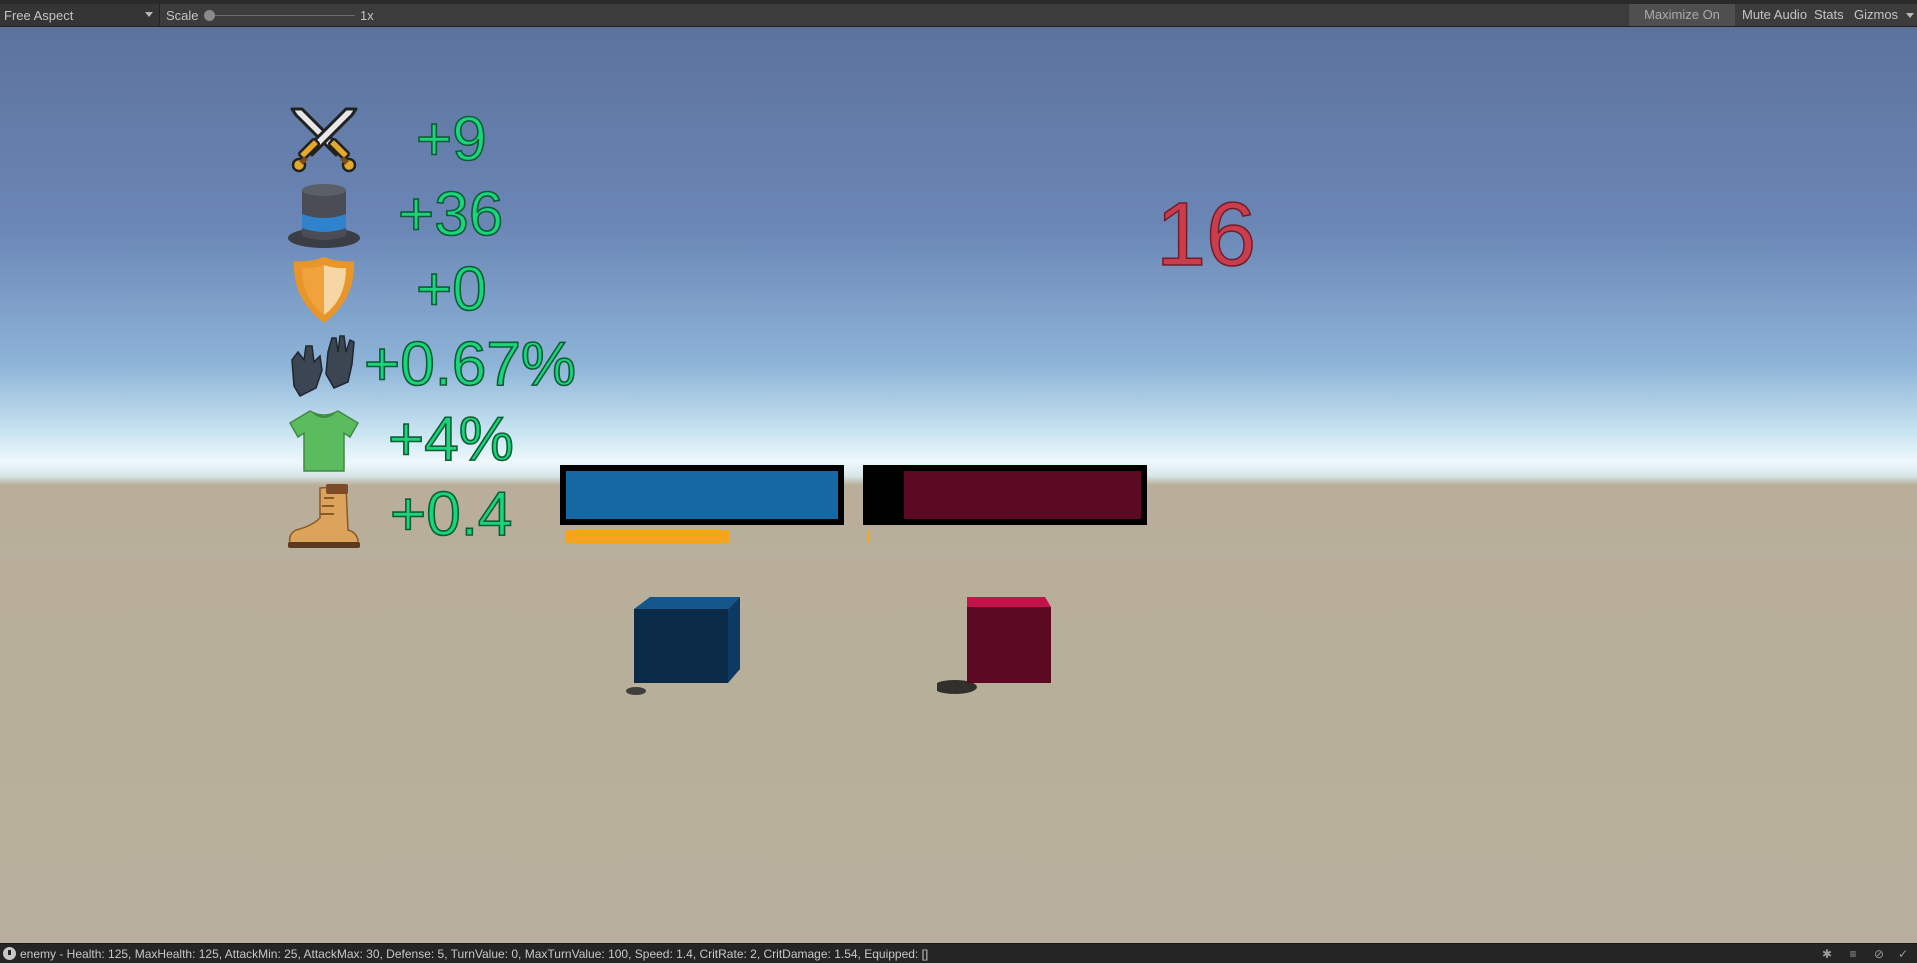 The image size is (1917, 963). What do you see at coordinates (450, 439) in the screenshot?
I see `stat-value-crit-damage: +4%` at bounding box center [450, 439].